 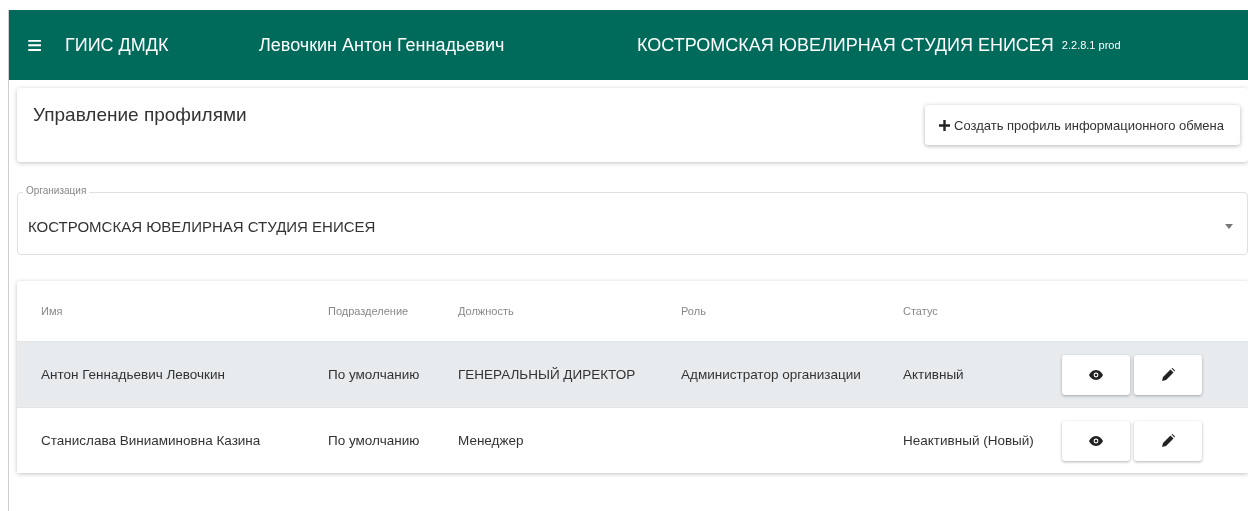 What do you see at coordinates (202, 226) in the screenshot?
I see `field-value: КОСТРОМСКАЯ ЮВЕЛИРНАЯ СТУДИЯ ЕНИСЕЯ` at bounding box center [202, 226].